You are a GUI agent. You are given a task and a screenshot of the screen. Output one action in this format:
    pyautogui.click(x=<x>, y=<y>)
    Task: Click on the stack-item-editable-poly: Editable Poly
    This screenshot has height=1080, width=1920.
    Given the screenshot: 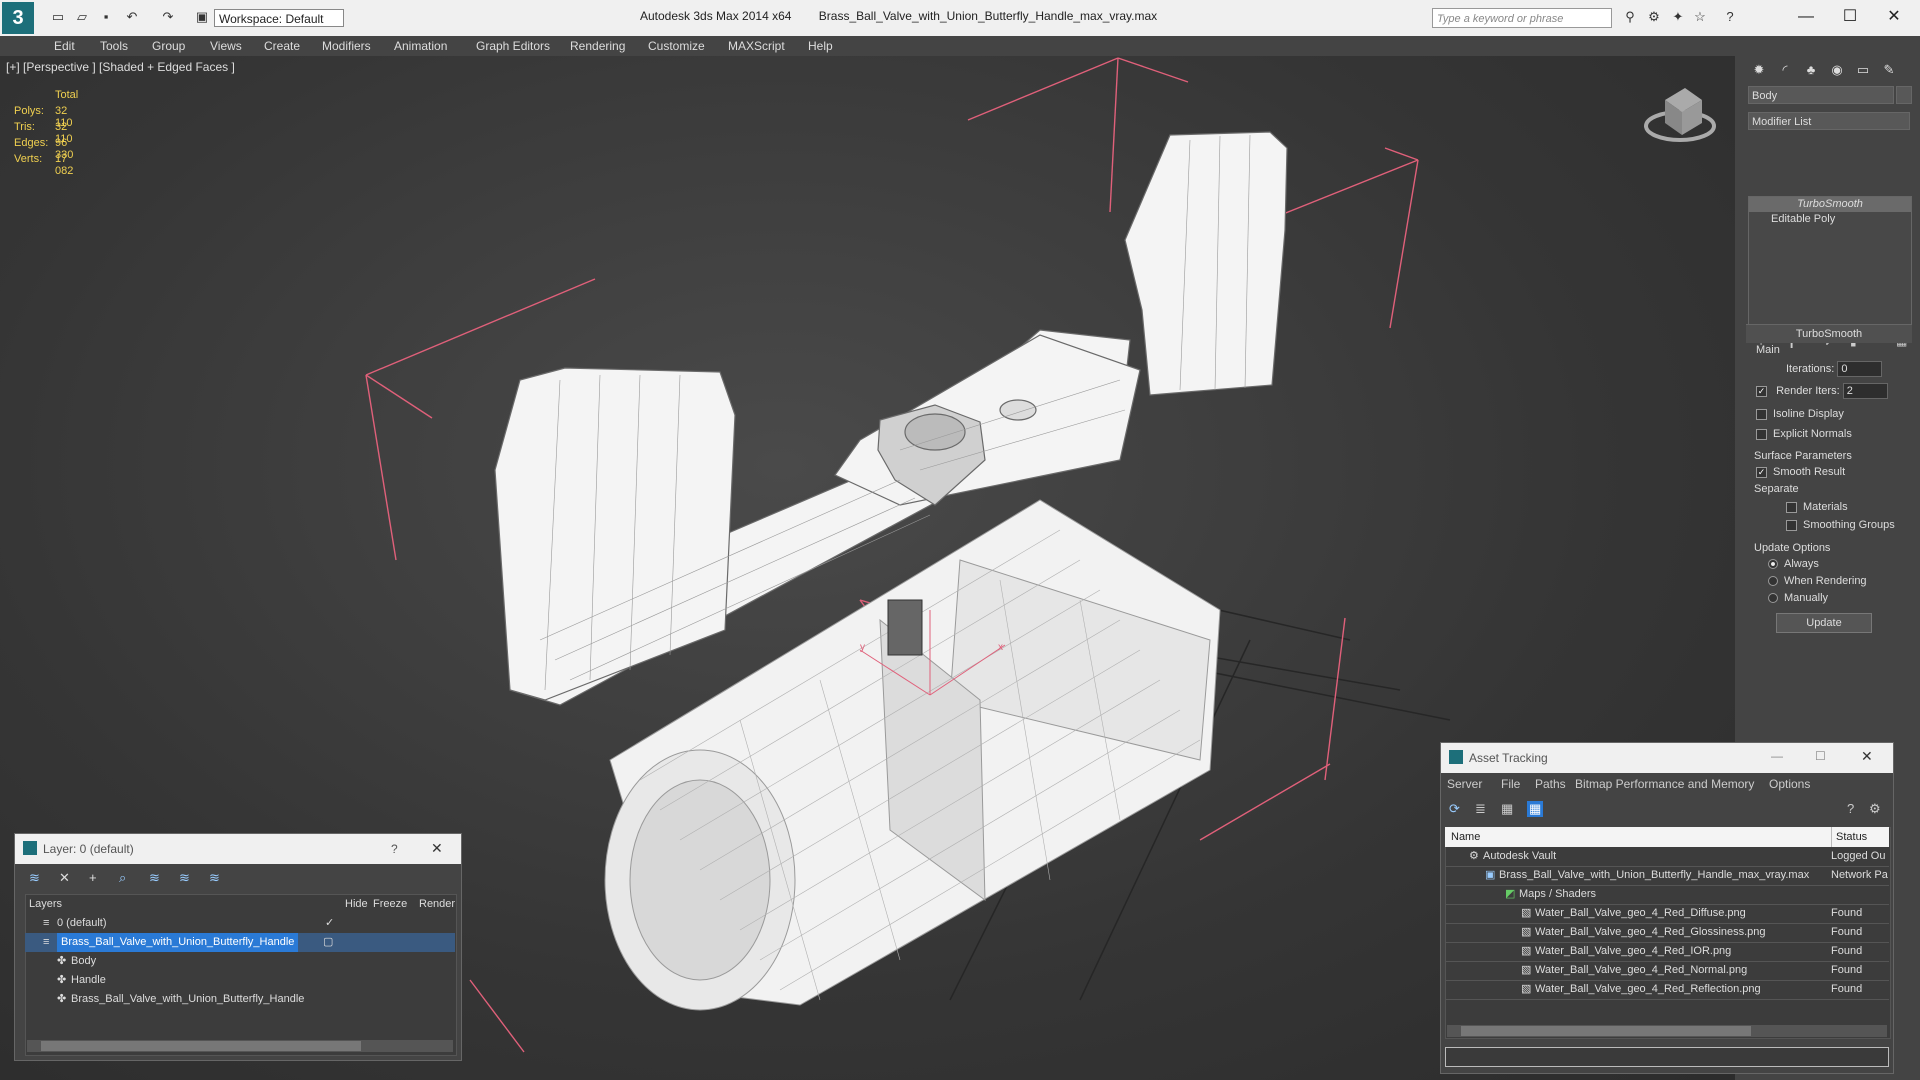 What is the action you would take?
    pyautogui.click(x=1830, y=219)
    